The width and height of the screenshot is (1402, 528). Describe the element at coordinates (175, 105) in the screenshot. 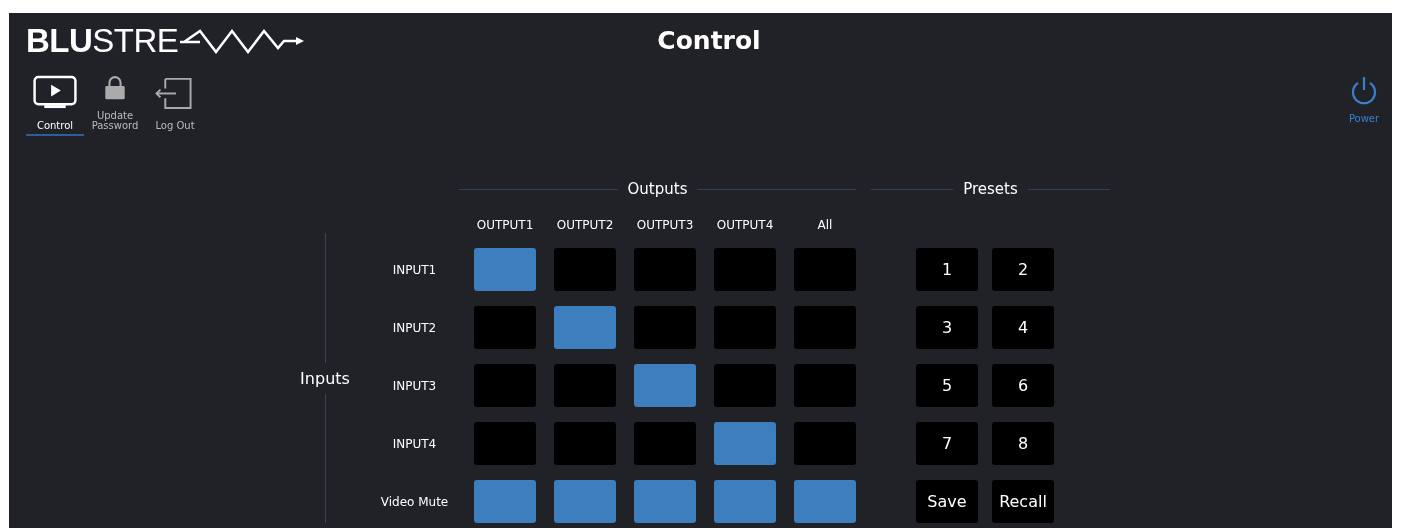

I see `nav-tab: Log Out` at that location.